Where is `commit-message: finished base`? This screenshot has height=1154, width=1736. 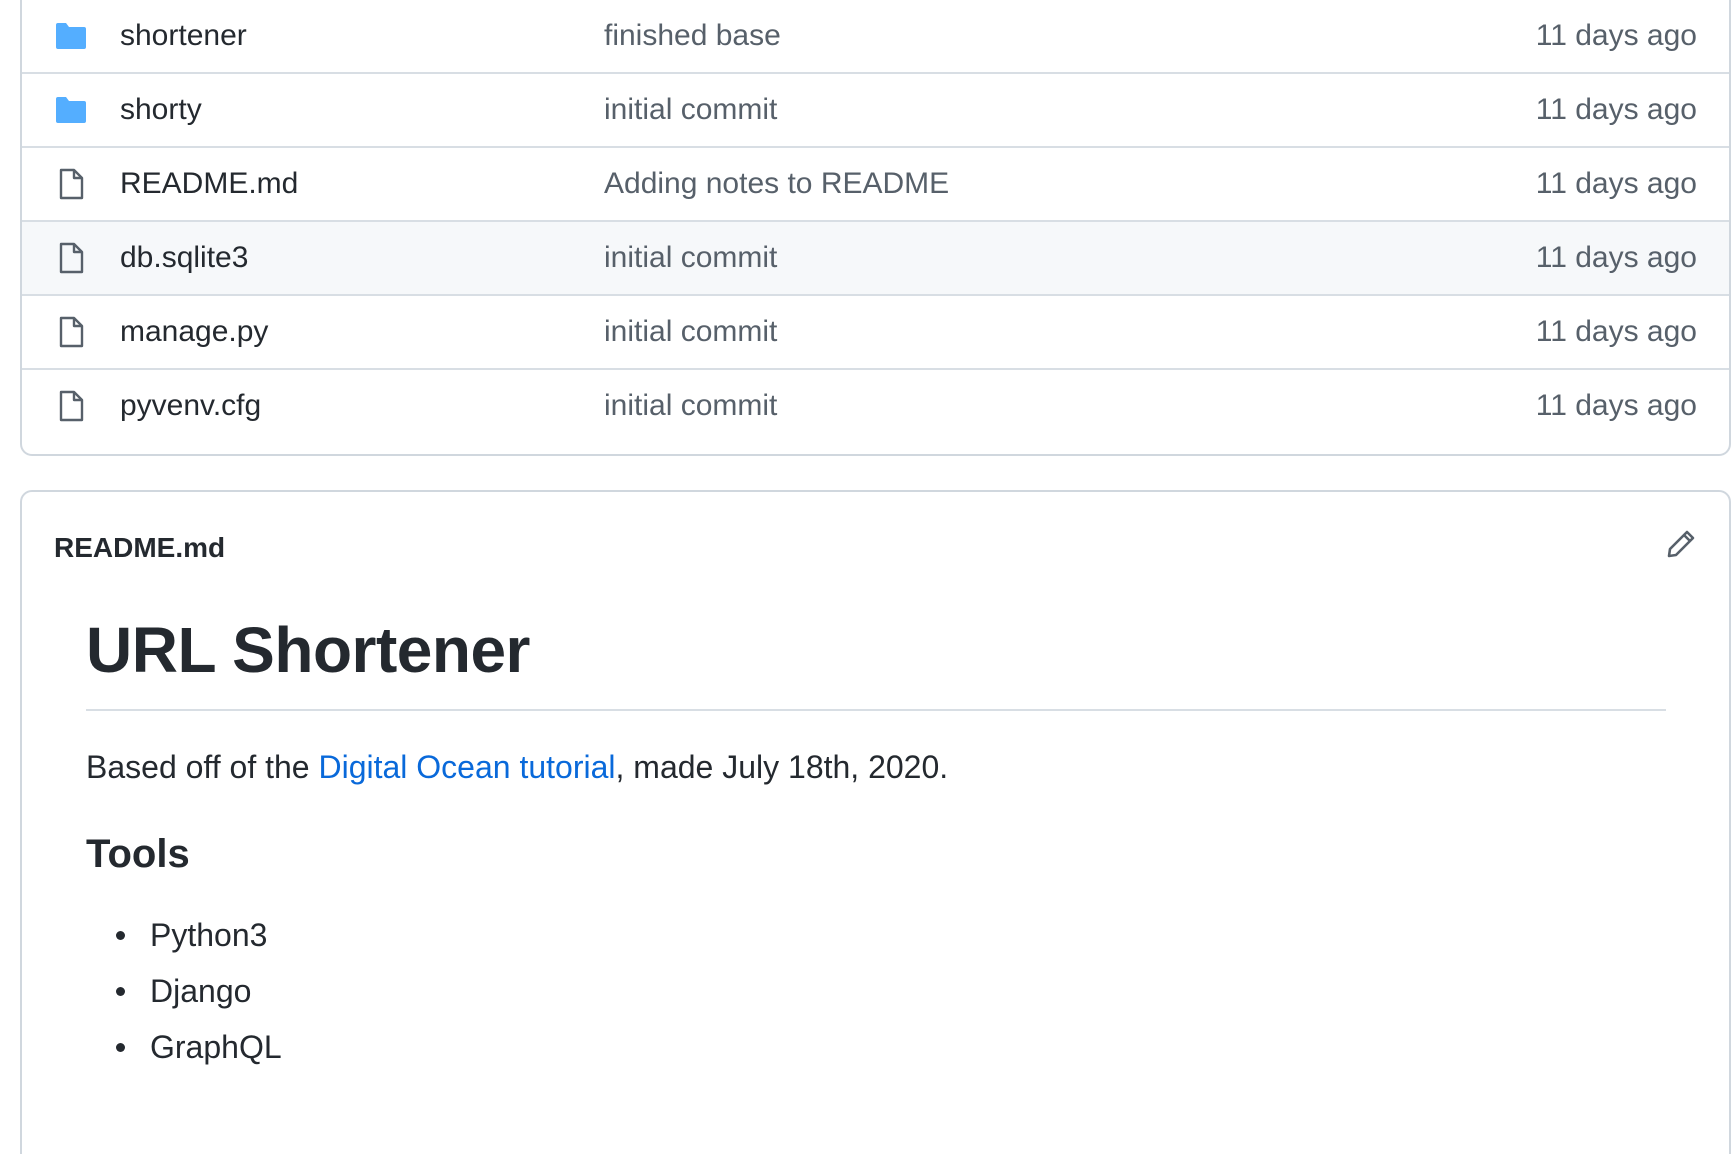
commit-message: finished base is located at coordinates (692, 36).